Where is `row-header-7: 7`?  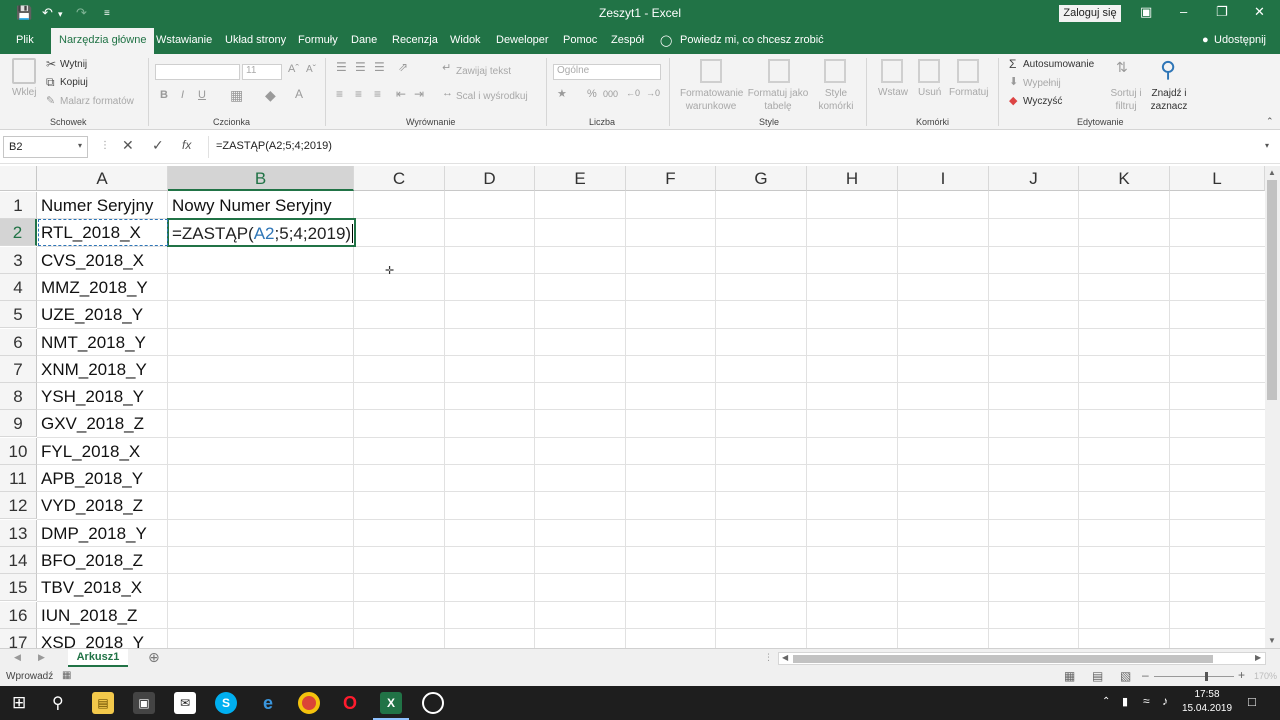 row-header-7: 7 is located at coordinates (18, 369).